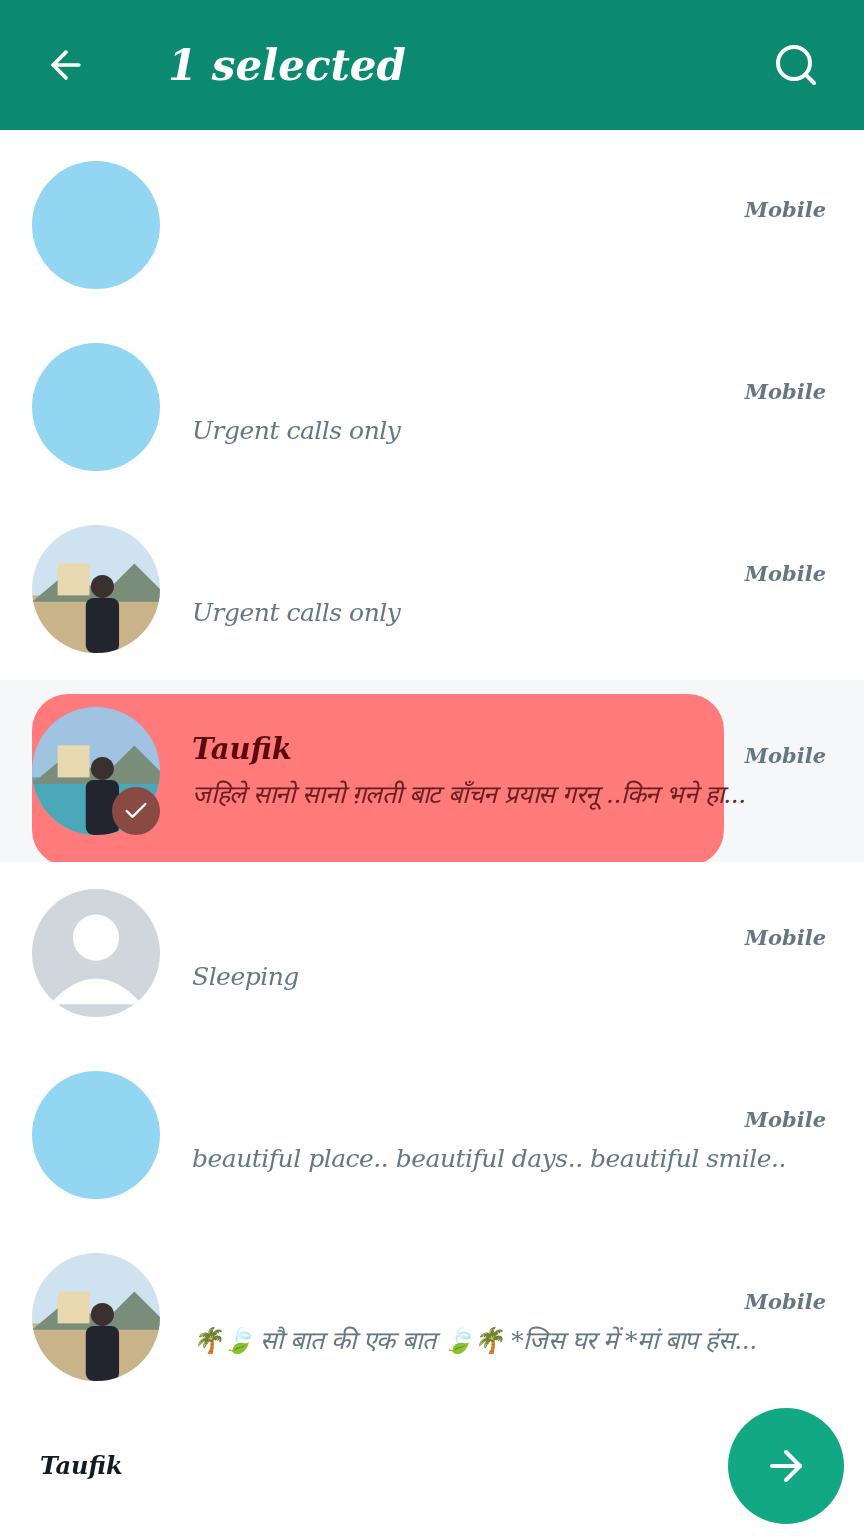 This screenshot has height=1536, width=864. Describe the element at coordinates (242, 749) in the screenshot. I see `contact-name: Taufik` at that location.